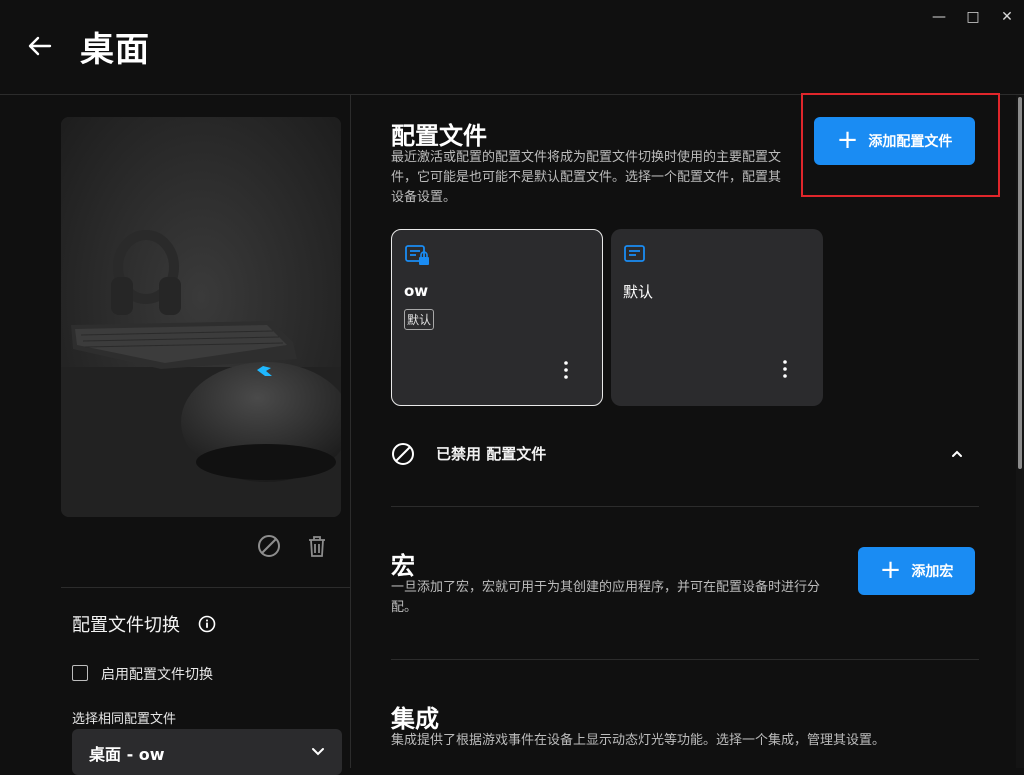 The image size is (1024, 775). Describe the element at coordinates (403, 456) in the screenshot. I see `disabled-icon` at that location.